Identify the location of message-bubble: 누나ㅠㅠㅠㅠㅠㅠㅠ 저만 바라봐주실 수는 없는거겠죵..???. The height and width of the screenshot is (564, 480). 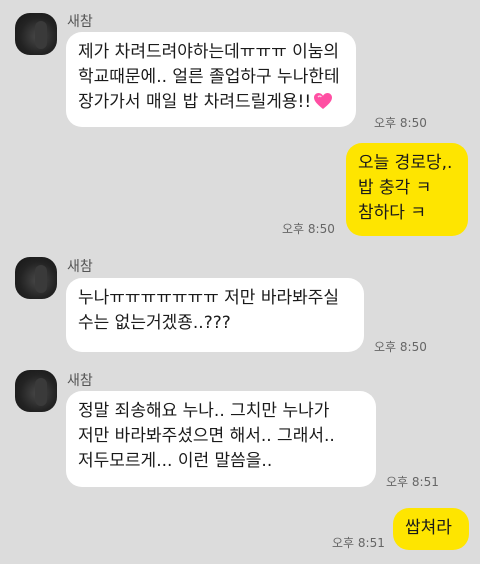
(215, 315).